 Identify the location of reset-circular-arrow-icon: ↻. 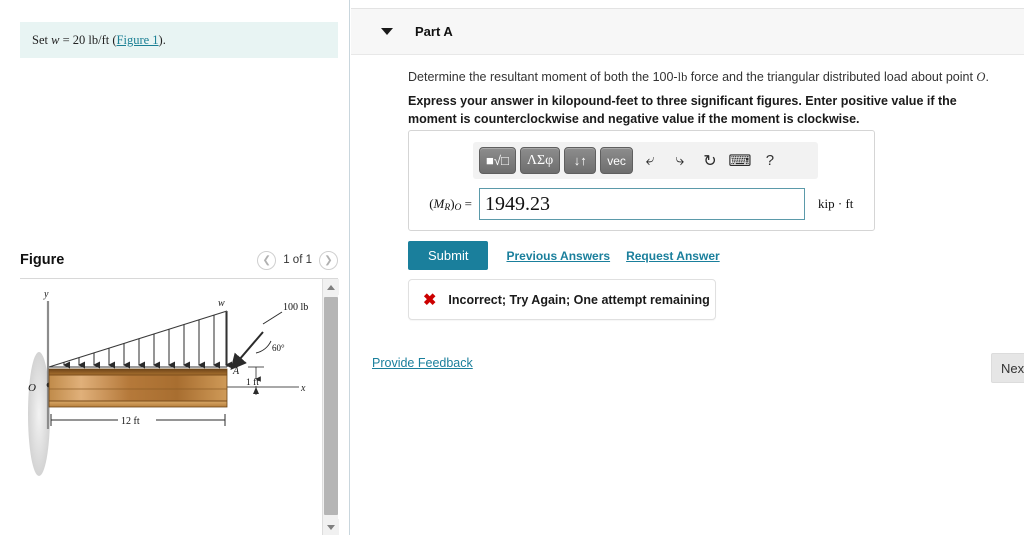
(710, 160).